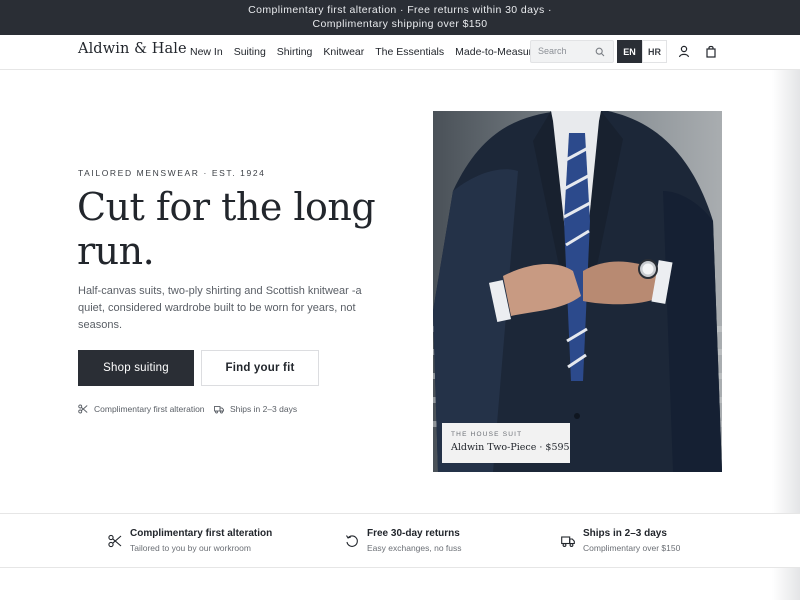 Image resolution: width=800 pixels, height=600 pixels. I want to click on language-en-button: EN, so click(629, 51).